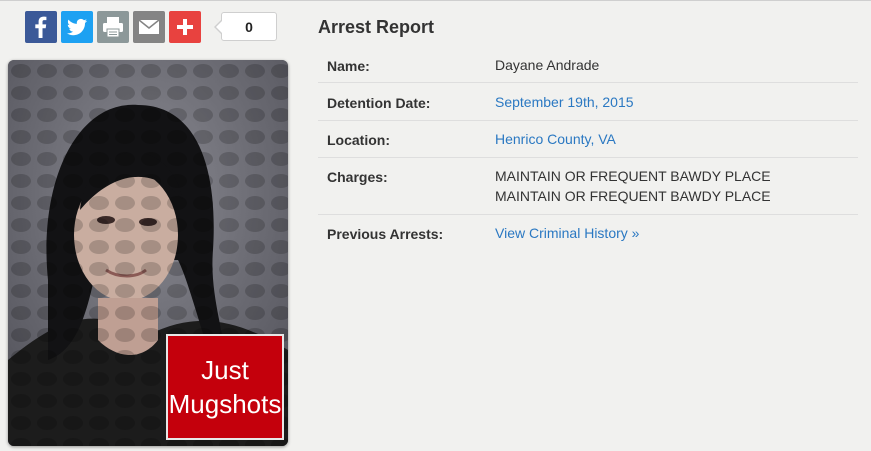 This screenshot has height=451, width=871. Describe the element at coordinates (357, 177) in the screenshot. I see `charges-label: Charges:` at that location.